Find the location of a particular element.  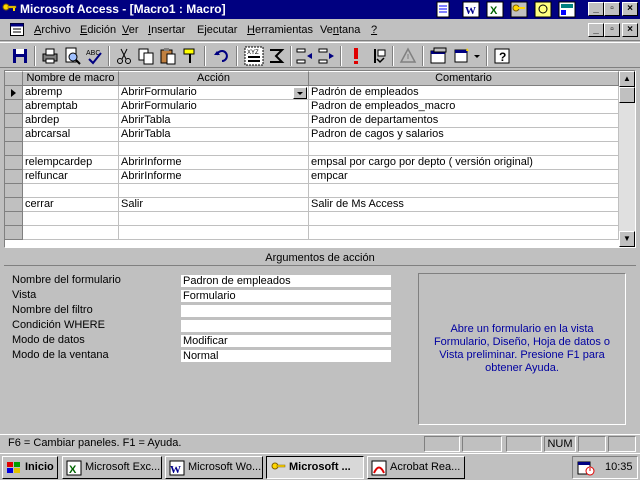

scroll-down-button: ▼ is located at coordinates (627, 239).